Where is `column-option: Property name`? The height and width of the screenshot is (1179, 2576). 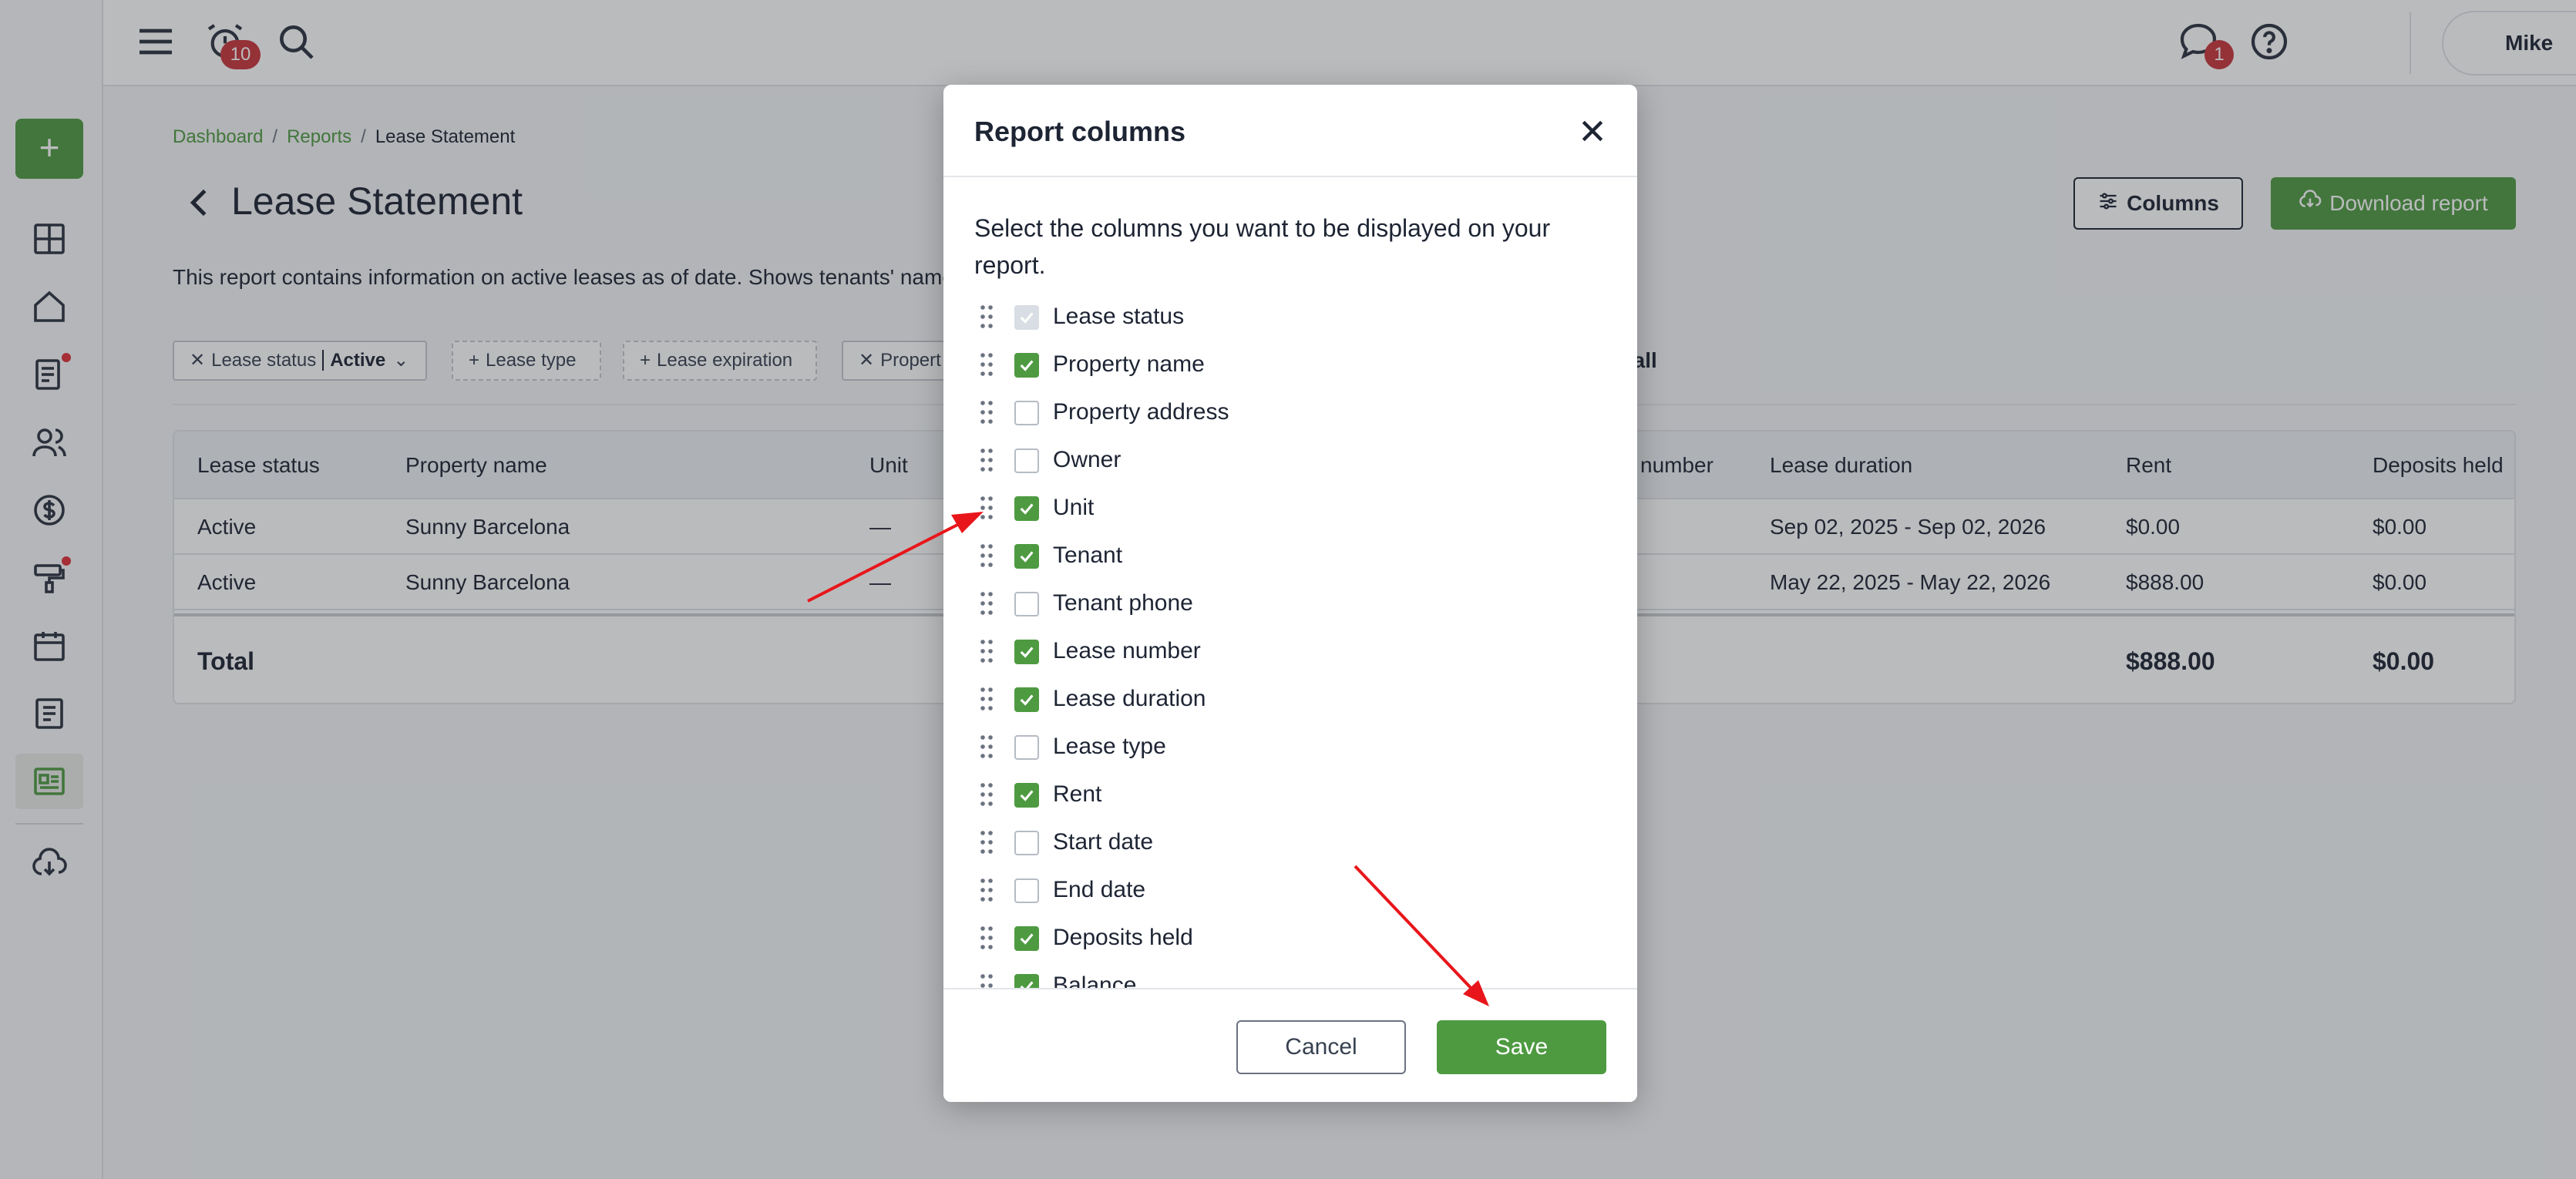 column-option: Property name is located at coordinates (1290, 364).